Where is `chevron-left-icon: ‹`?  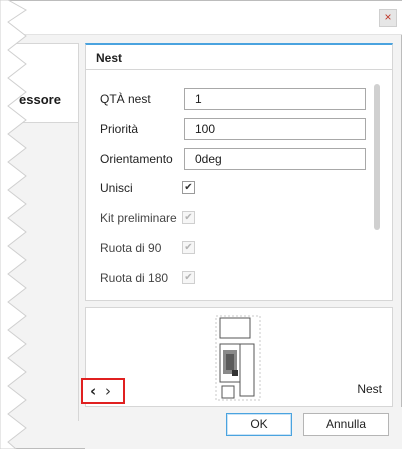
chevron-left-icon: ‹ is located at coordinates (93, 391).